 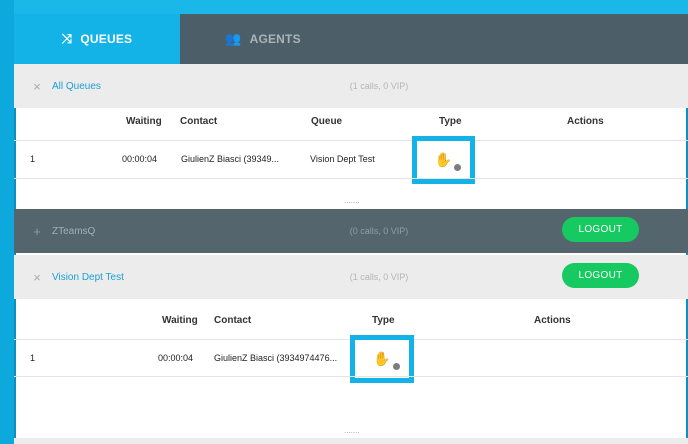 I want to click on tab-queues-label: QUEUES, so click(x=106, y=39).